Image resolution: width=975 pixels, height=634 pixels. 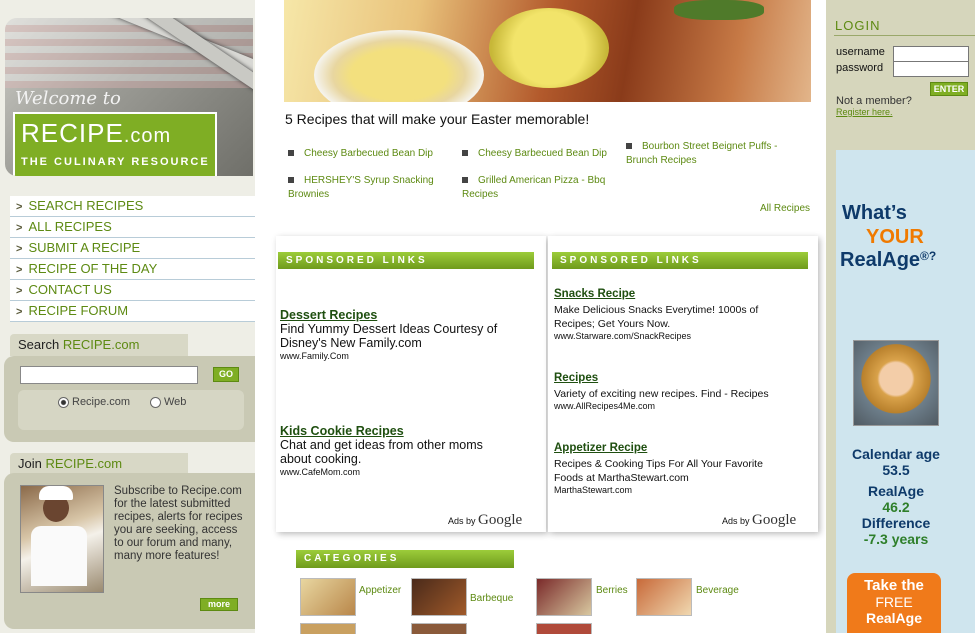 I want to click on ad-url: www.CafeMom.com, so click(x=320, y=472).